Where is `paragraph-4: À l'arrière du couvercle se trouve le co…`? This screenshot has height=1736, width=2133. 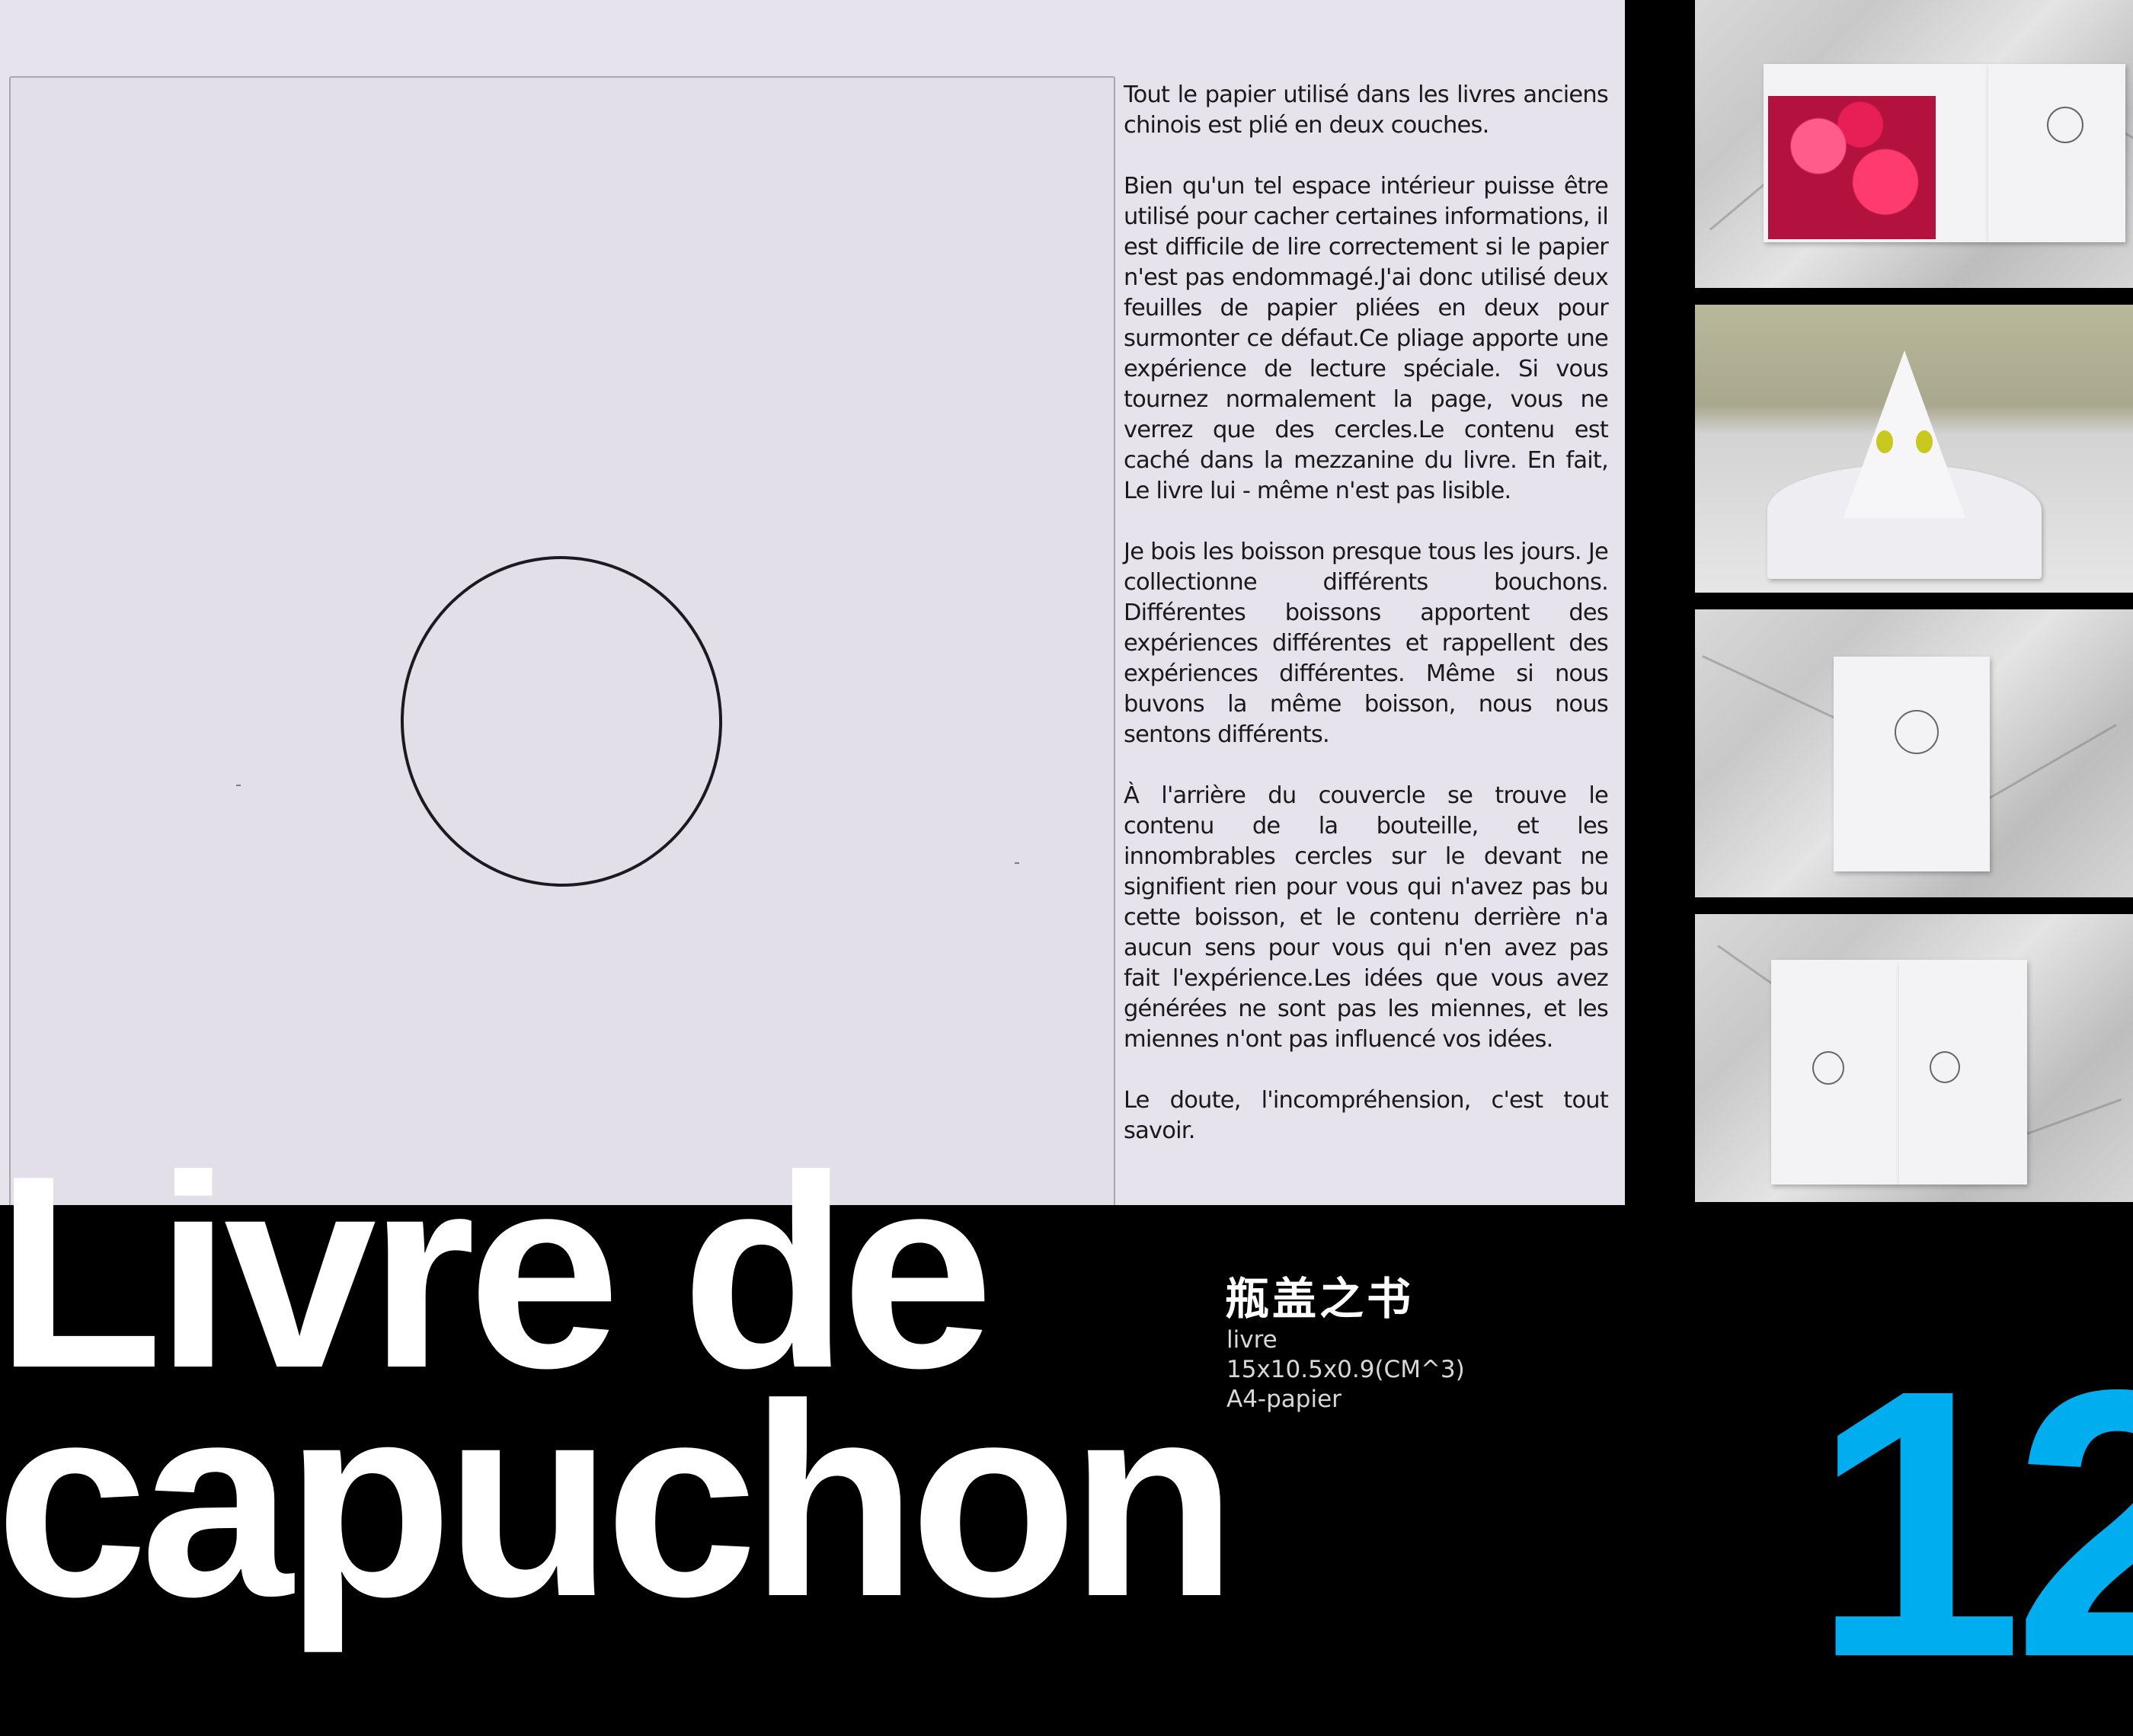 paragraph-4: À l'arrière du couvercle se trouve le co… is located at coordinates (1366, 917).